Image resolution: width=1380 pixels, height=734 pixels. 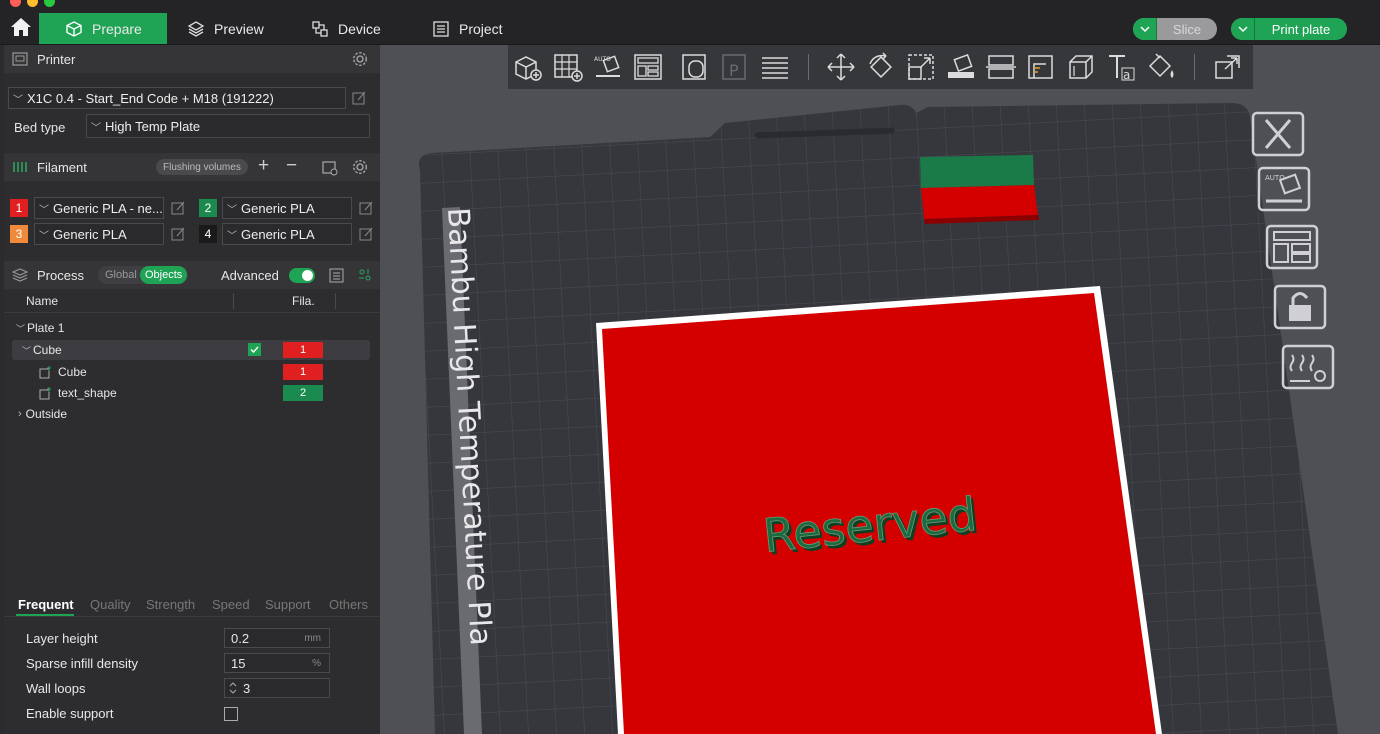 I want to click on add-plate-icon, so click(x=568, y=67).